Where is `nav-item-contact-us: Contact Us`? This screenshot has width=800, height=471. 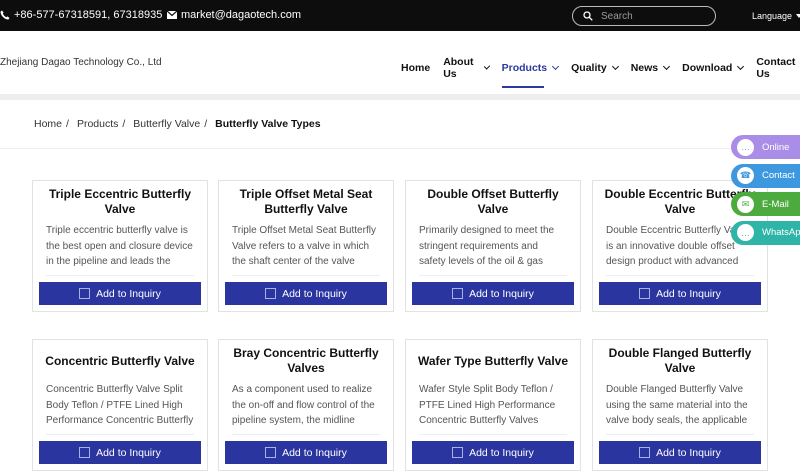
nav-item-contact-us: Contact Us is located at coordinates (778, 68).